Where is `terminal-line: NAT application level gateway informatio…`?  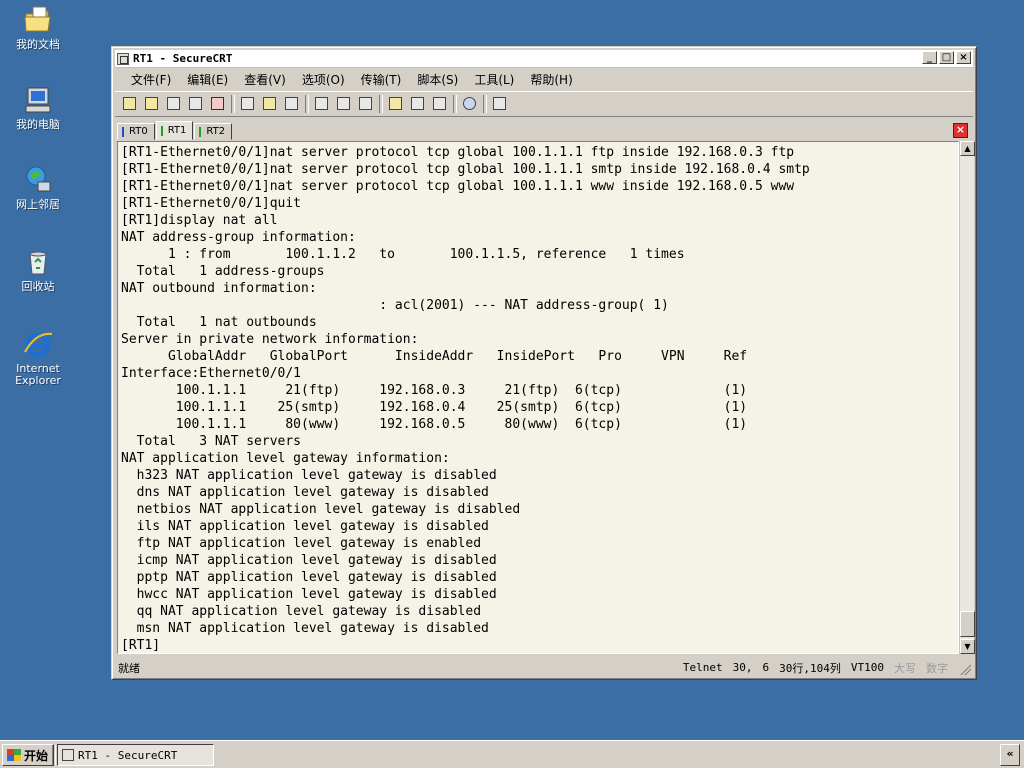 terminal-line: NAT application level gateway informatio… is located at coordinates (285, 458).